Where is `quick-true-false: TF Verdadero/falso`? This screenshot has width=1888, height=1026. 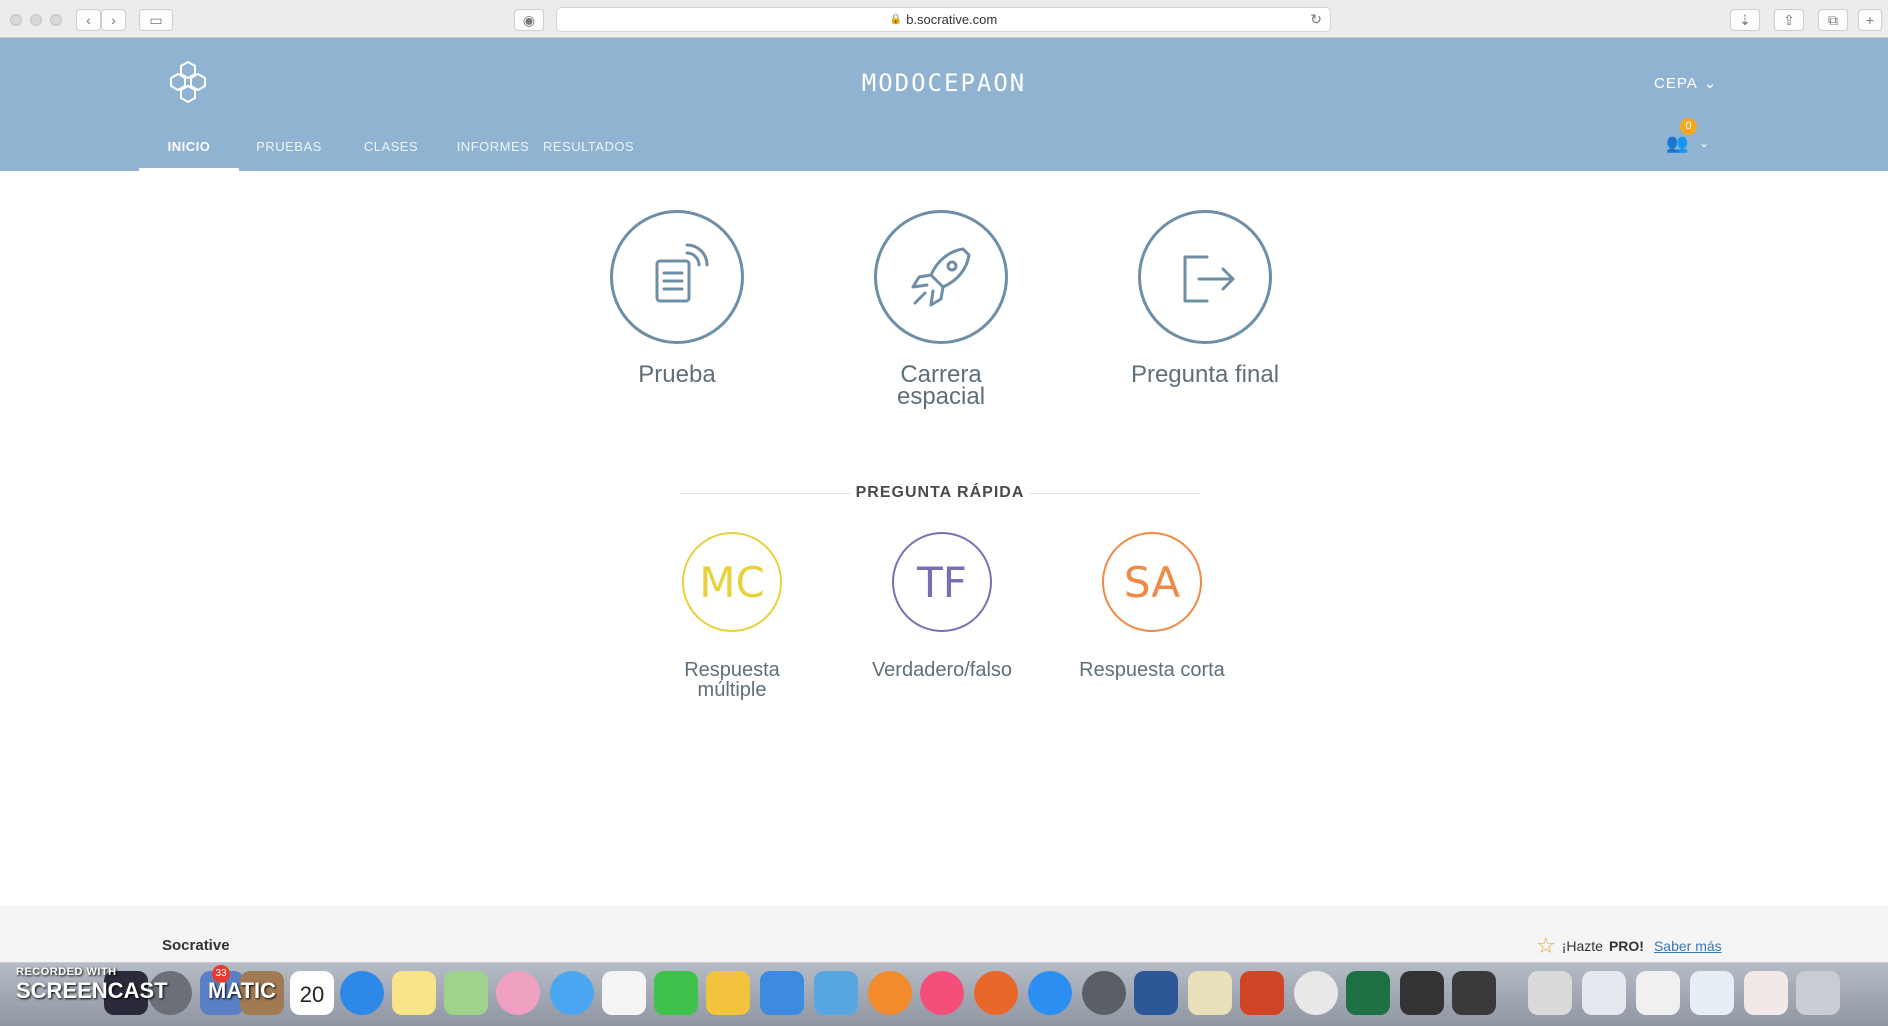 quick-true-false: TF Verdadero/falso is located at coordinates (942, 606).